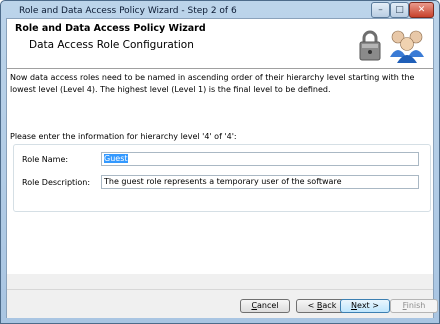 This screenshot has height=324, width=440. What do you see at coordinates (370, 45) in the screenshot?
I see `lock-icon` at bounding box center [370, 45].